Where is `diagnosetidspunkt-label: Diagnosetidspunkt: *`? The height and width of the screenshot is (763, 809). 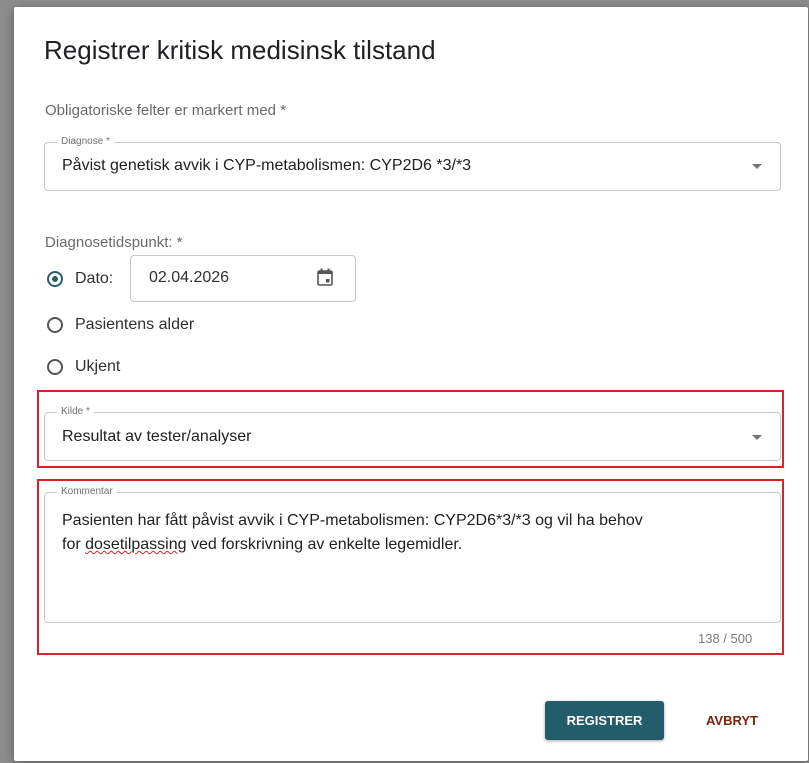
diagnosetidspunkt-label: Diagnosetidspunkt: * is located at coordinates (114, 242).